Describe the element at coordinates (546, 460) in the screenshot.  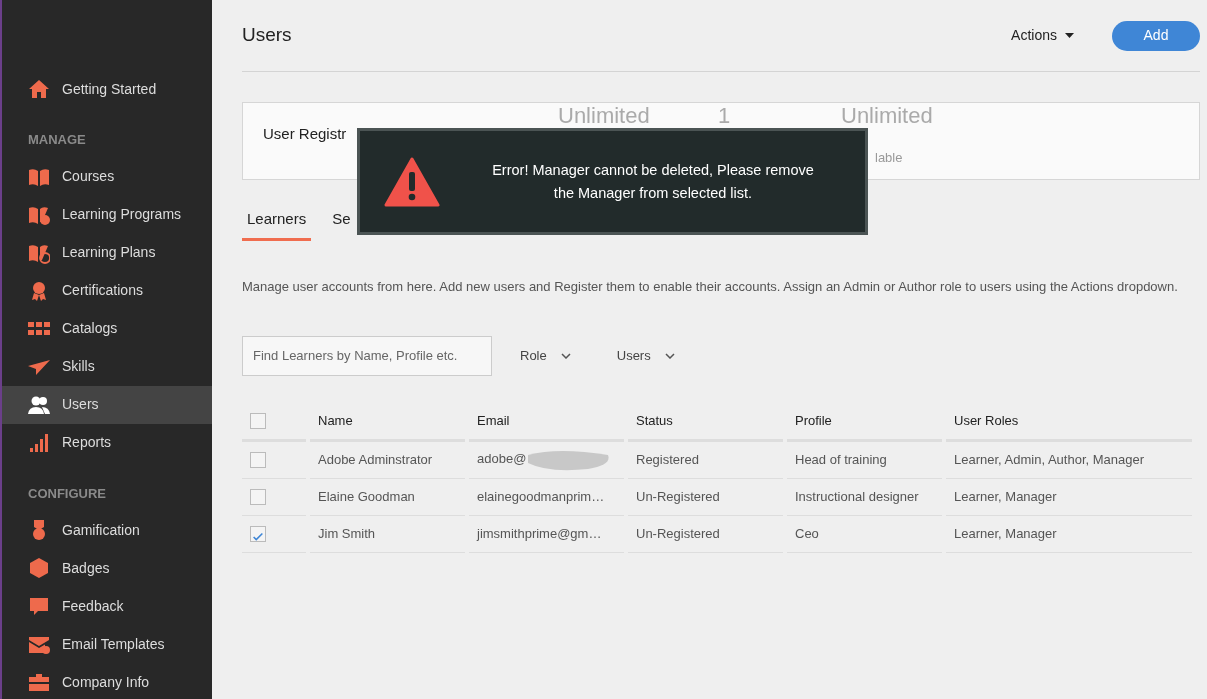
I see `table-cell: adobe@` at that location.